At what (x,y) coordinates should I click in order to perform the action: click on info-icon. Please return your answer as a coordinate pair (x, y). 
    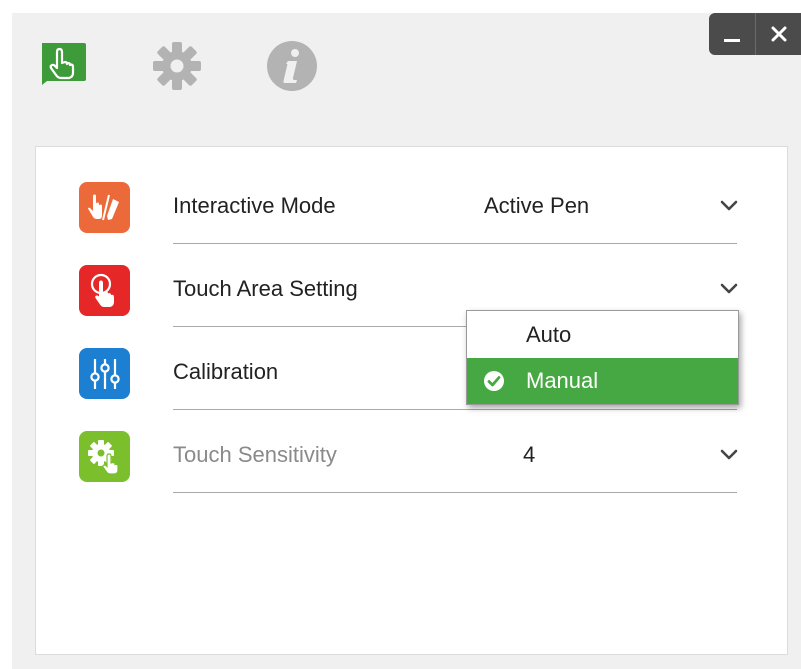
    Looking at the image, I should click on (292, 66).